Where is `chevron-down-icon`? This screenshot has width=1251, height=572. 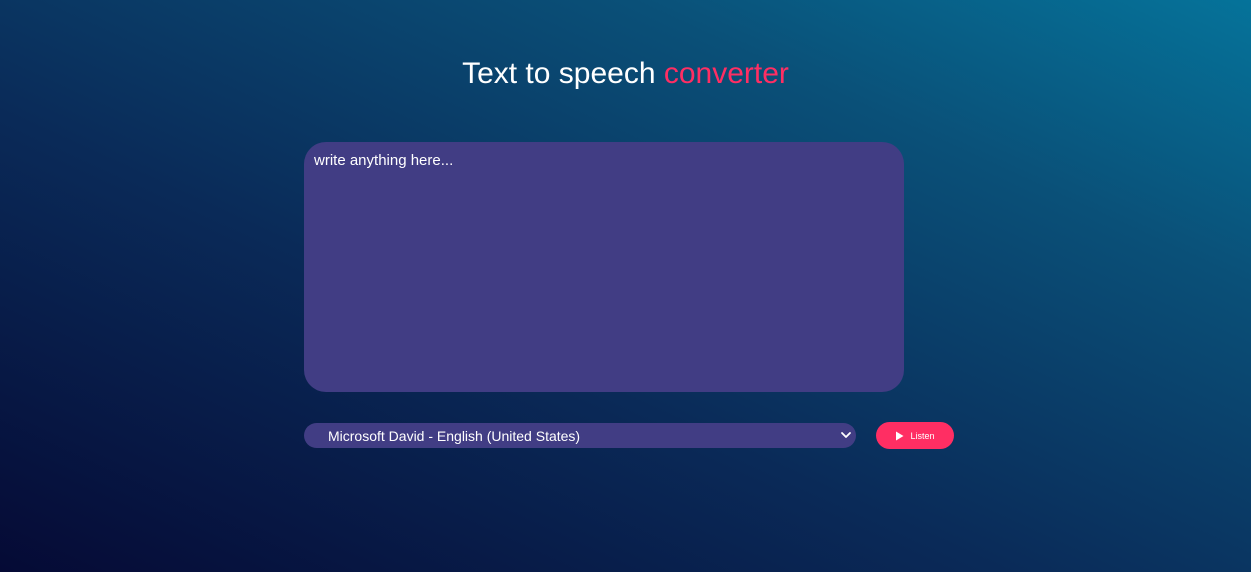 chevron-down-icon is located at coordinates (846, 435).